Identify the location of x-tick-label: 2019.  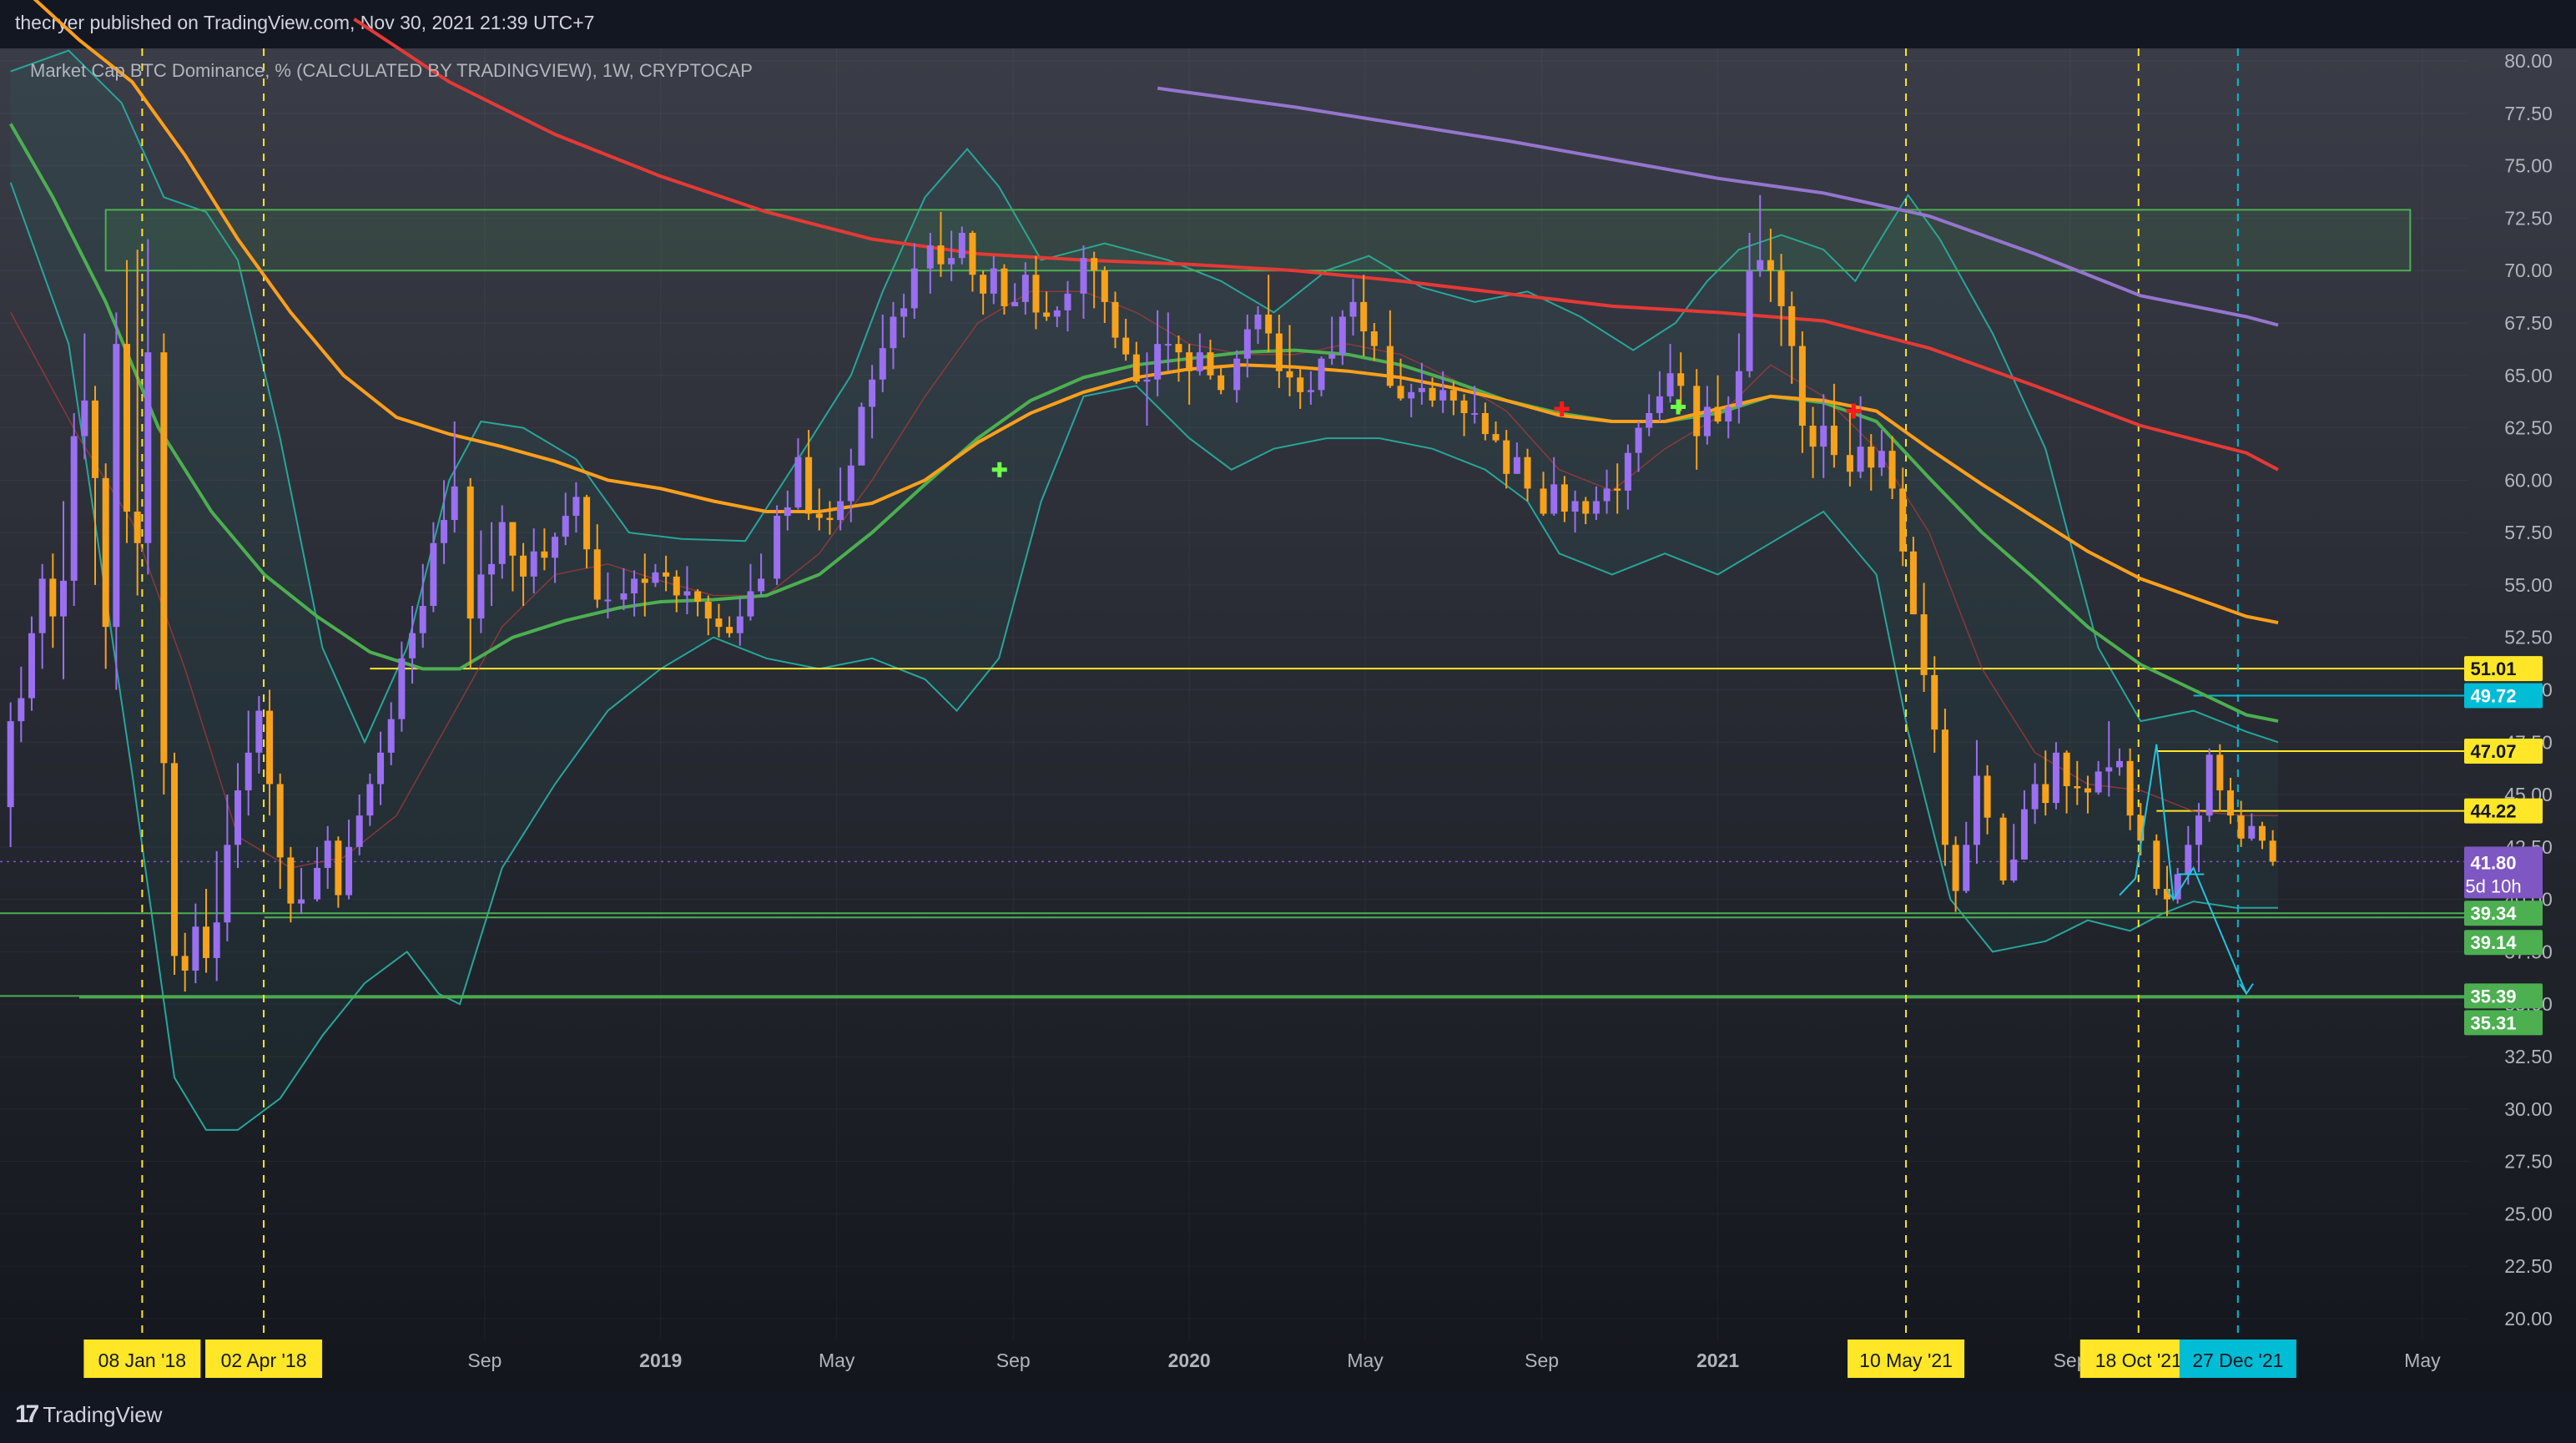
(660, 1360).